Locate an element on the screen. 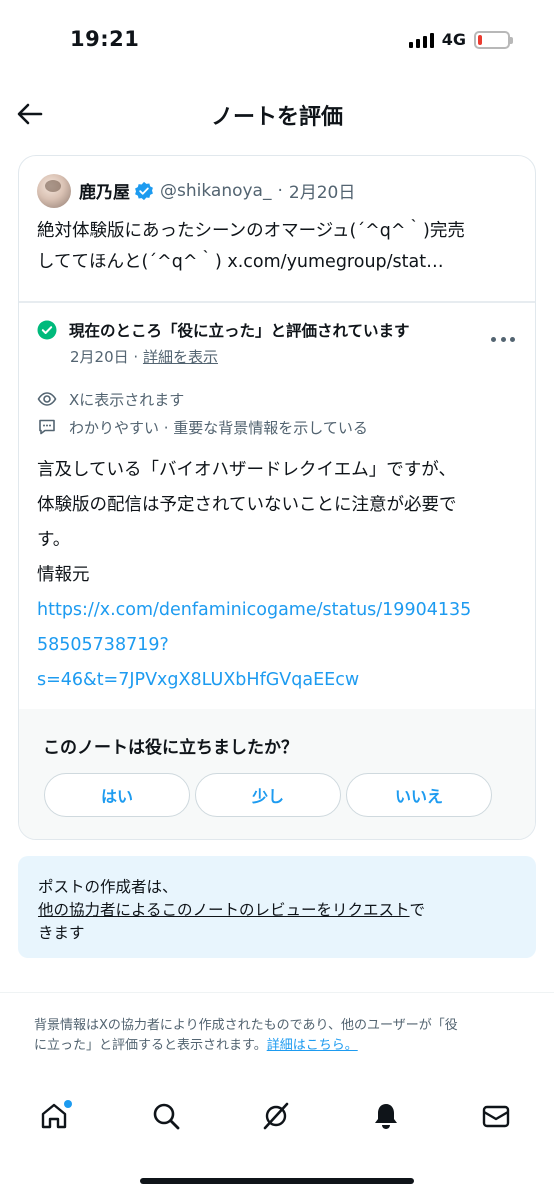 Image resolution: width=554 pixels, height=1200 pixels. avatar is located at coordinates (54, 191).